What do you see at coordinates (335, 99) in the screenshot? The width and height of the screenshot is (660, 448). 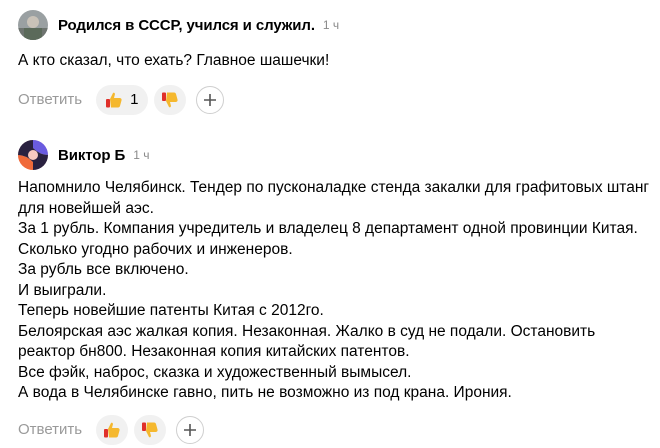 I see `comment-actions: Ответить 1` at bounding box center [335, 99].